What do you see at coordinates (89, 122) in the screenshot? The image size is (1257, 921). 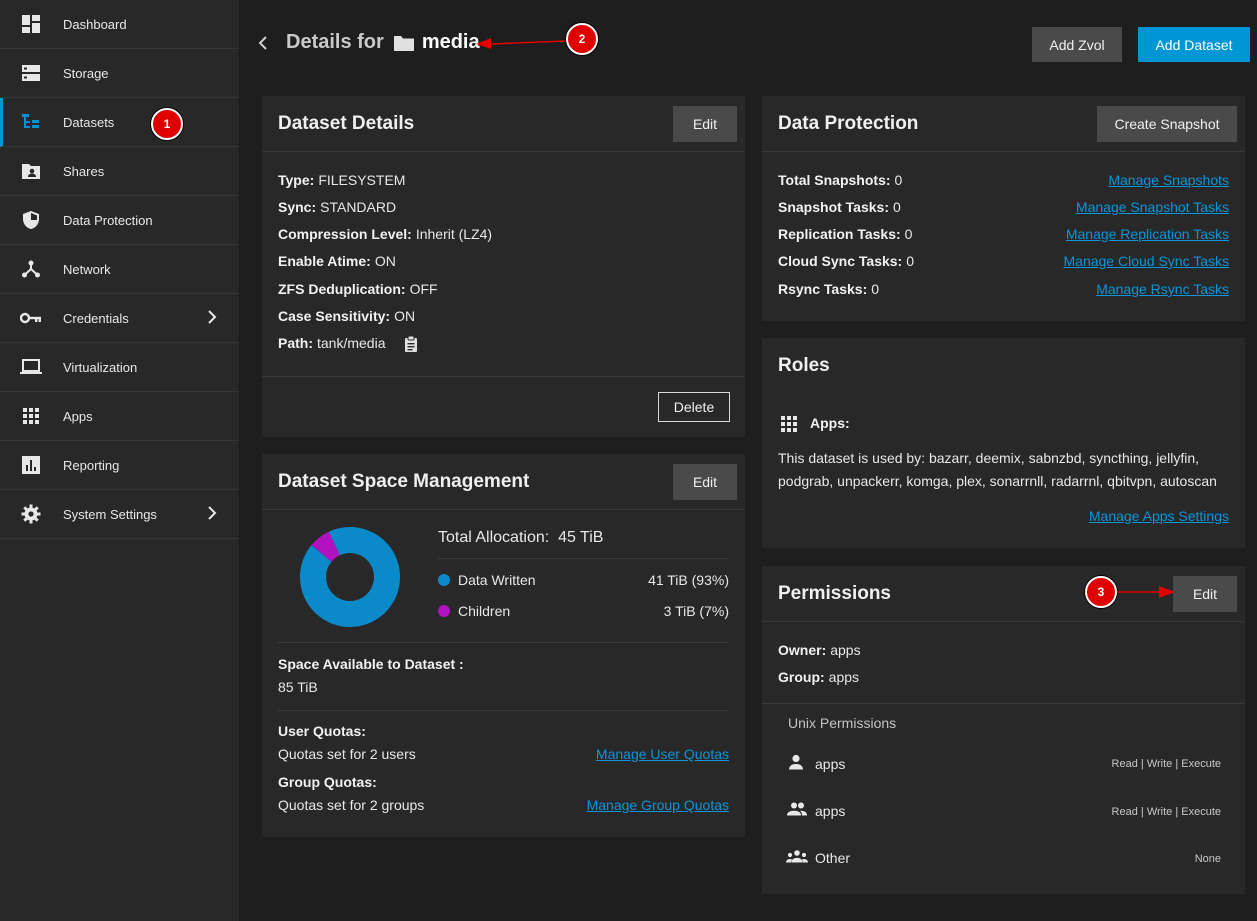 I see `sidebar-item-label: Datasets` at bounding box center [89, 122].